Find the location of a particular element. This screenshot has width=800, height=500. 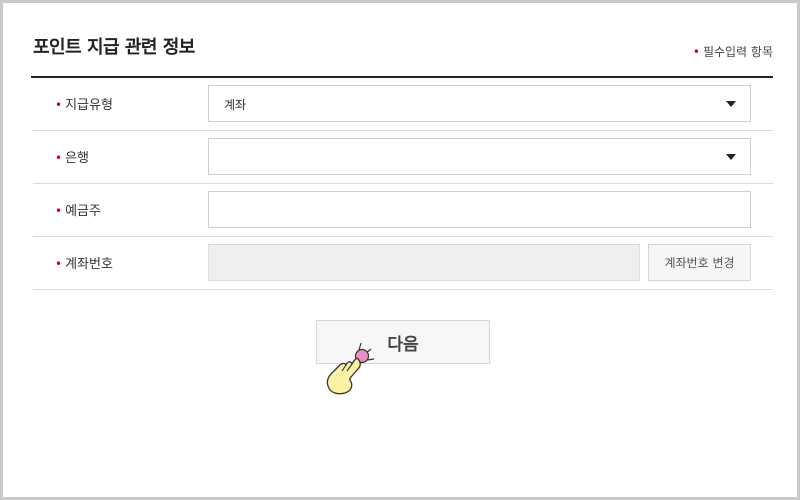

payment-type-label-text: 지급유형 is located at coordinates (89, 105).